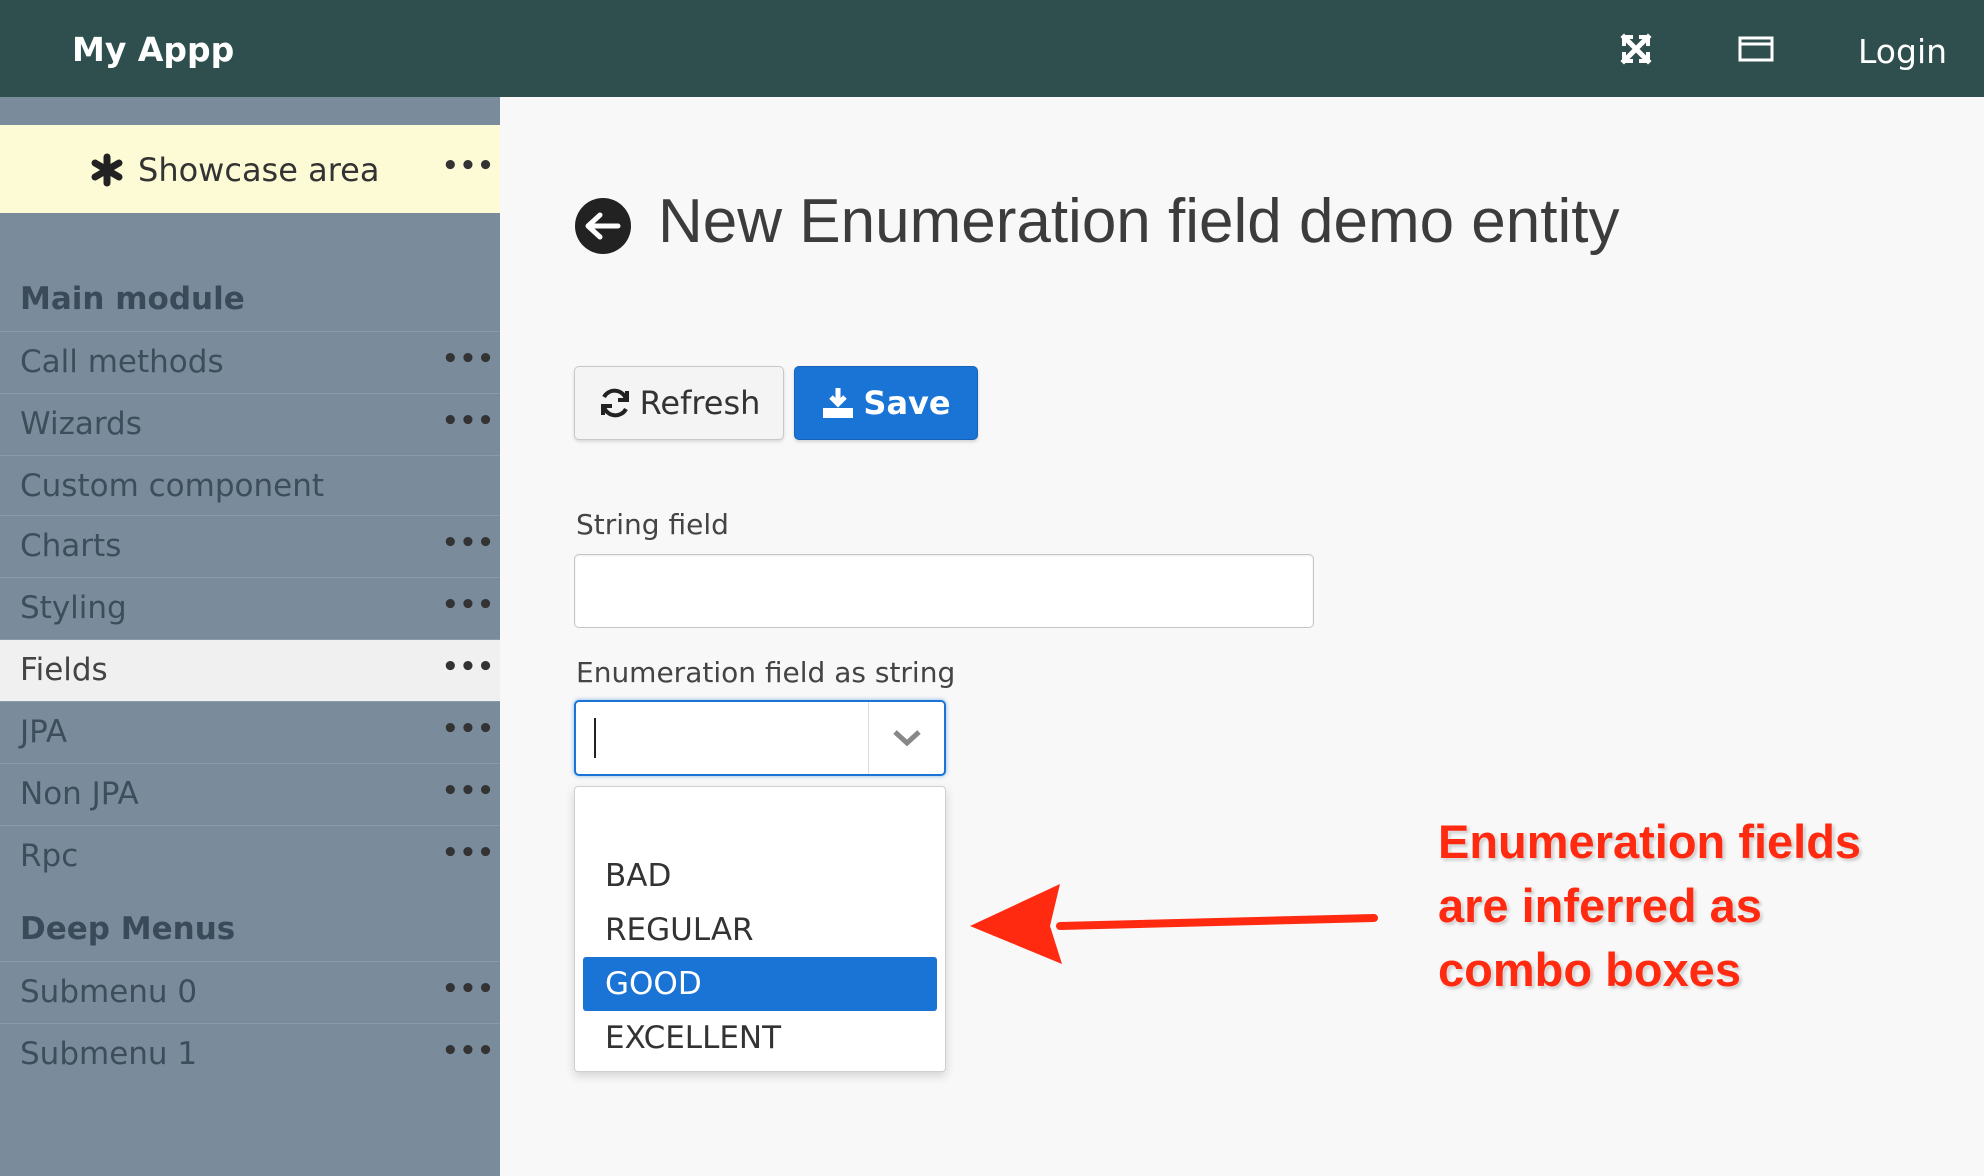 The image size is (1984, 1176). Describe the element at coordinates (132, 299) in the screenshot. I see `section-main-module: Main module` at that location.